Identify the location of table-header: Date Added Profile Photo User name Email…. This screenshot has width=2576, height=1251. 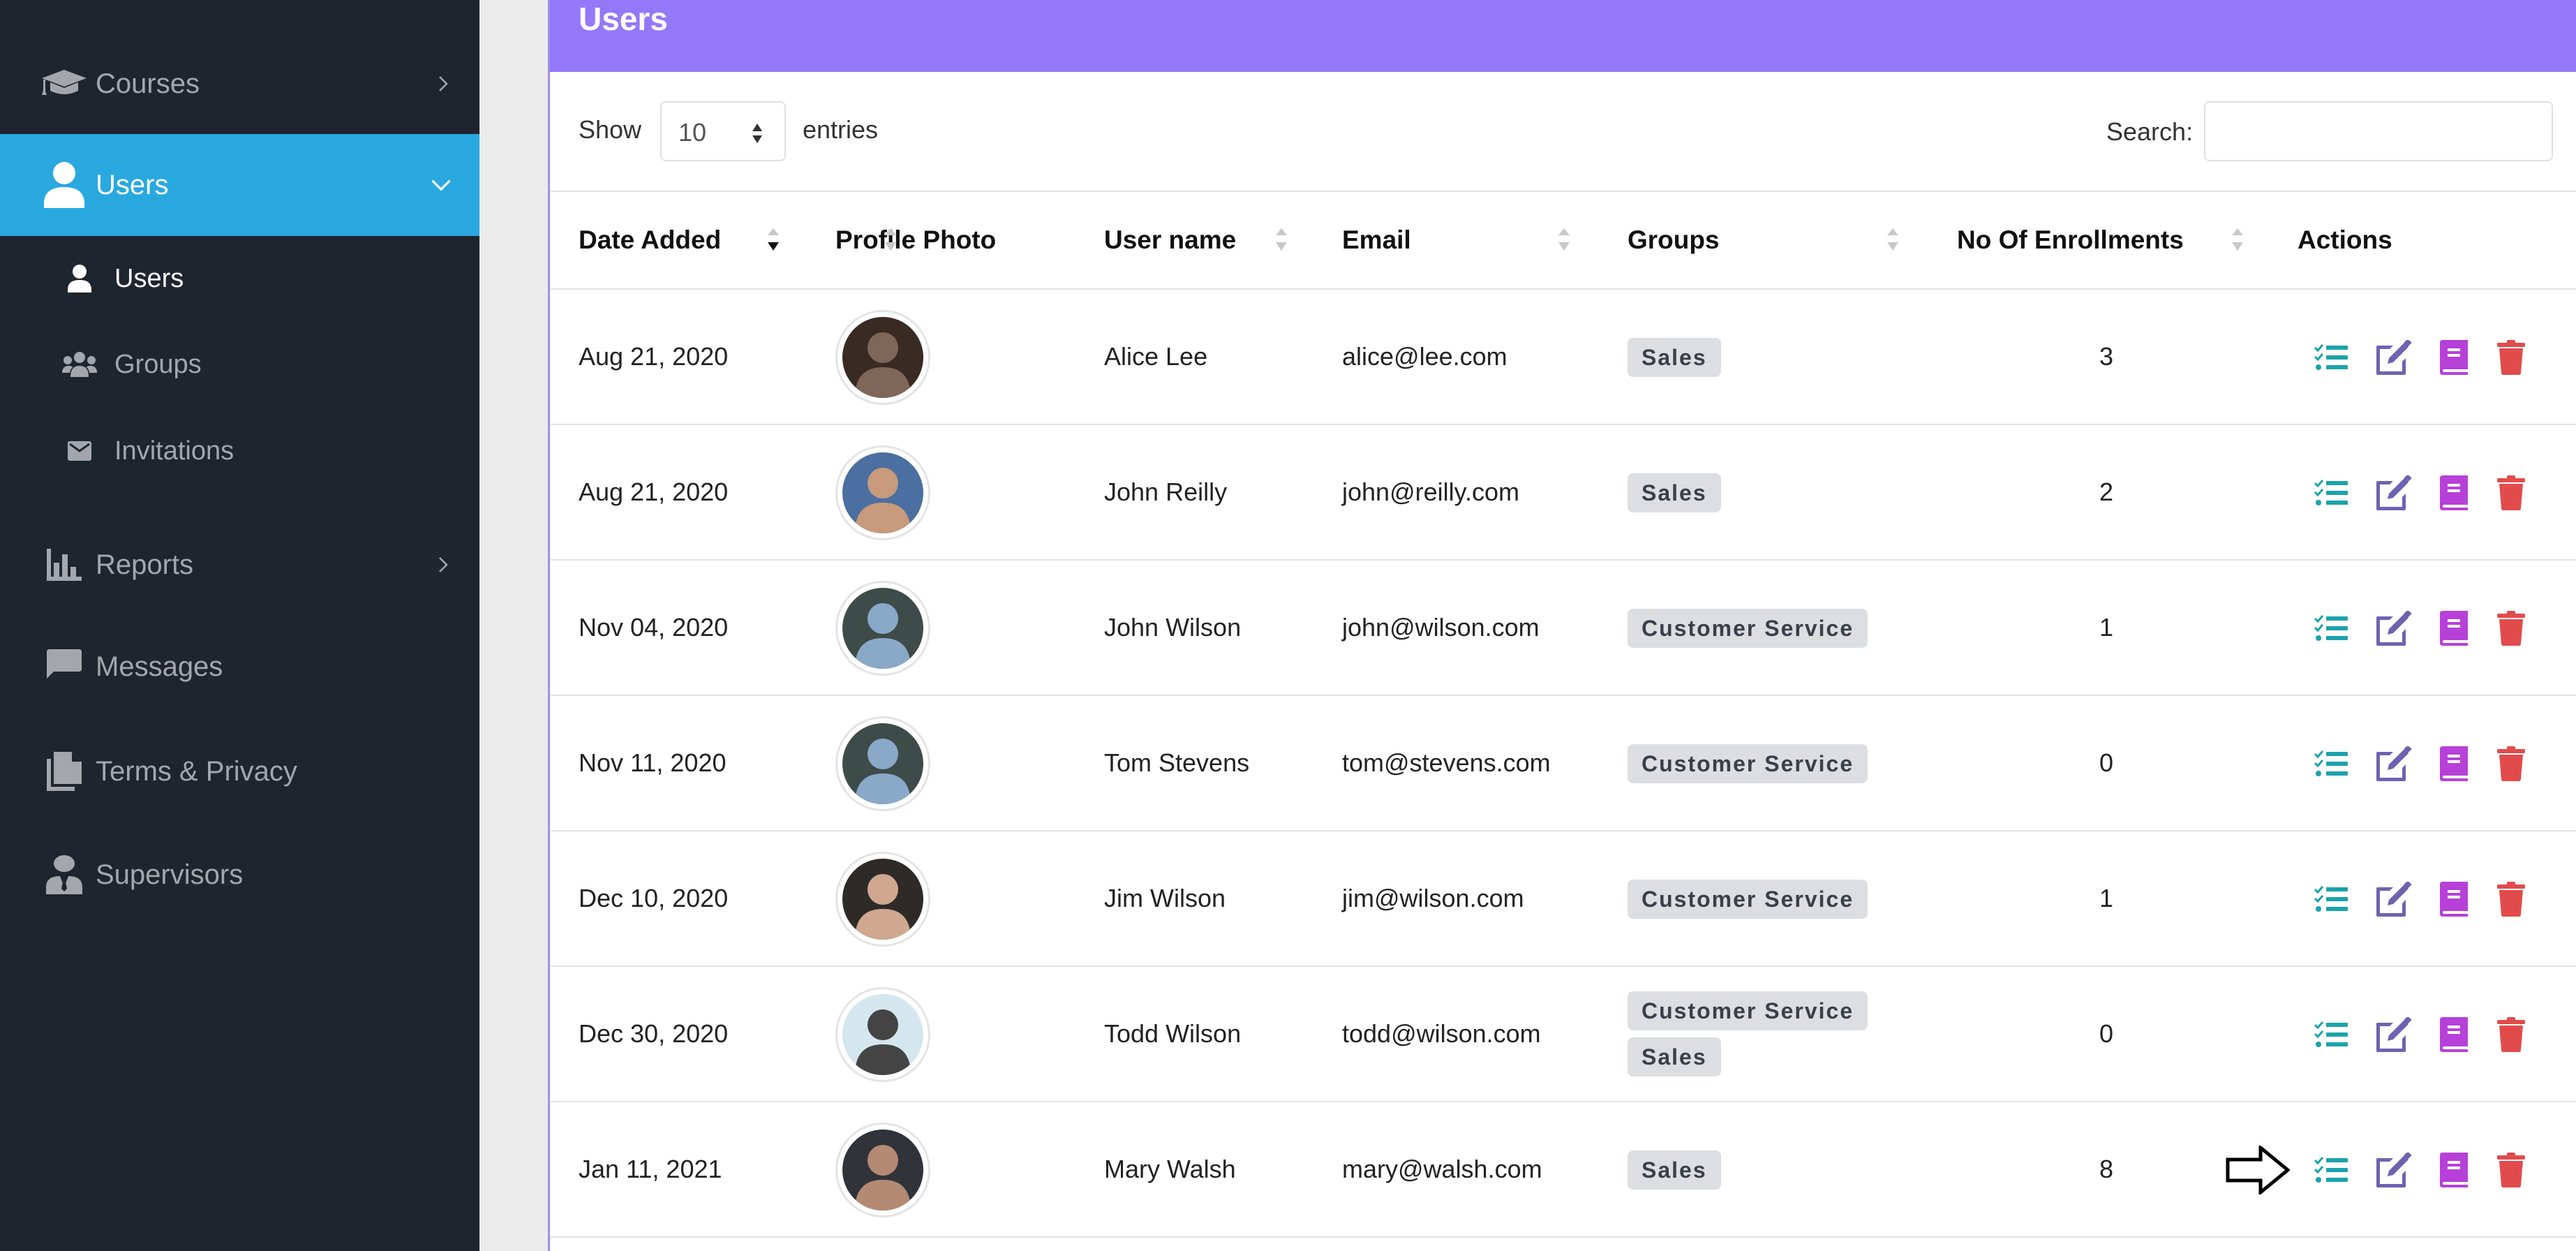
(1563, 241).